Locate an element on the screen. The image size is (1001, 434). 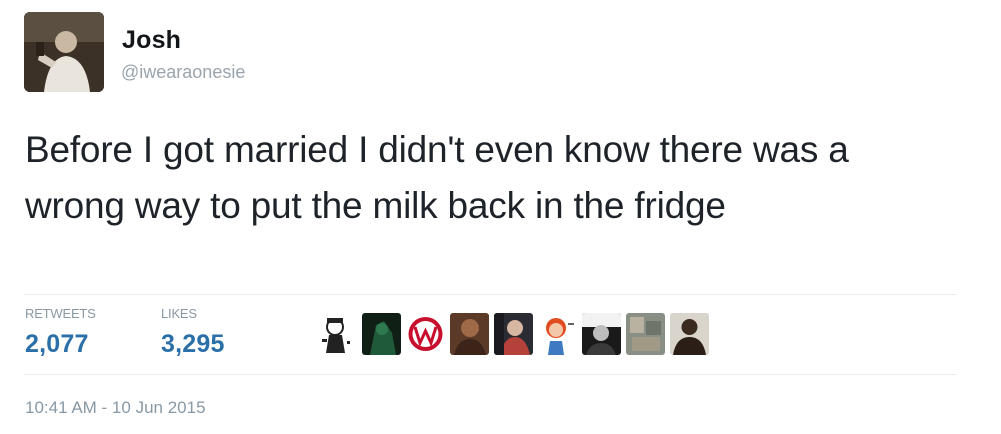
likes-count: 3,295 is located at coordinates (193, 344).